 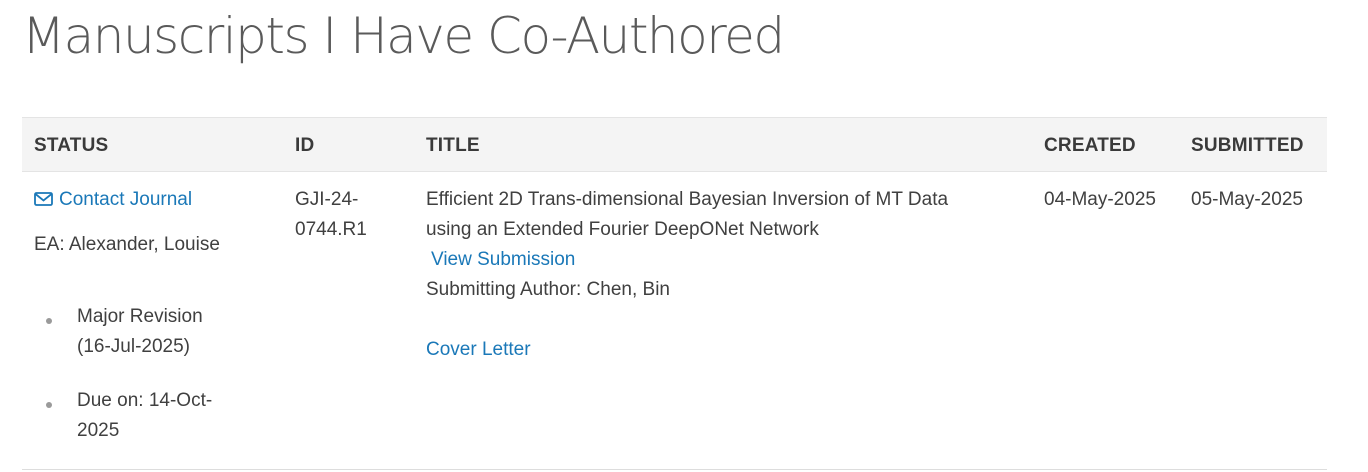 I want to click on cover-letter-link: Cover Letter, so click(x=478, y=350).